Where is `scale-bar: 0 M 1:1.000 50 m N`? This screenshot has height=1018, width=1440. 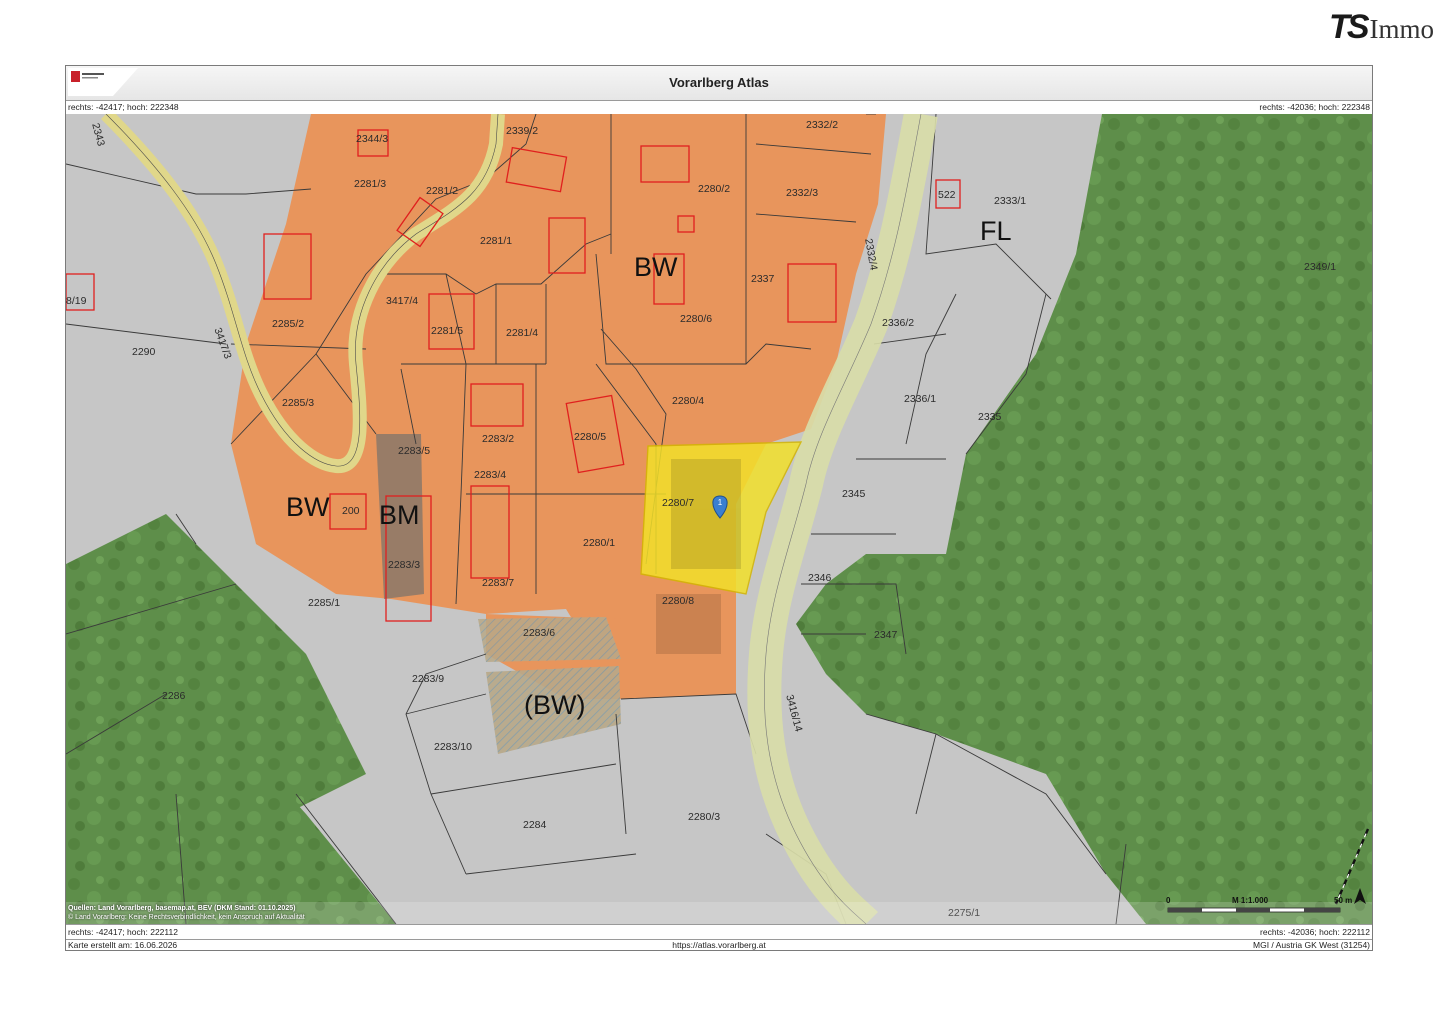 scale-bar: 0 M 1:1.000 50 m N is located at coordinates (1266, 903).